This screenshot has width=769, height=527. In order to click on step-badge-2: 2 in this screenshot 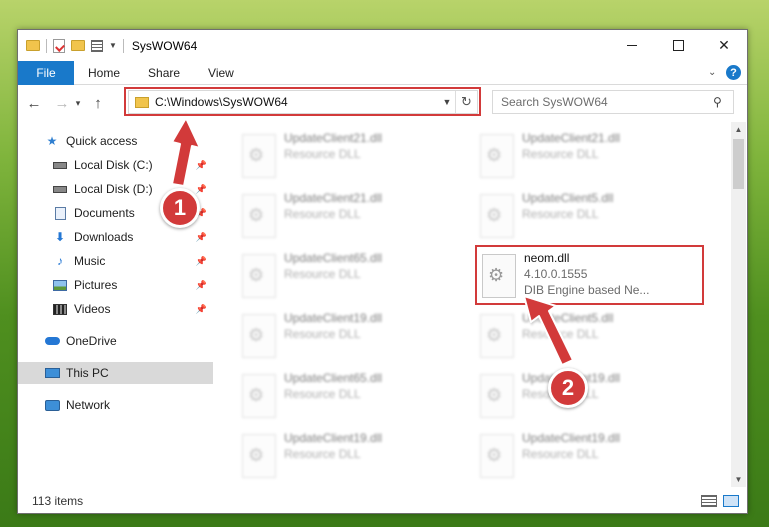, I will do `click(568, 388)`.